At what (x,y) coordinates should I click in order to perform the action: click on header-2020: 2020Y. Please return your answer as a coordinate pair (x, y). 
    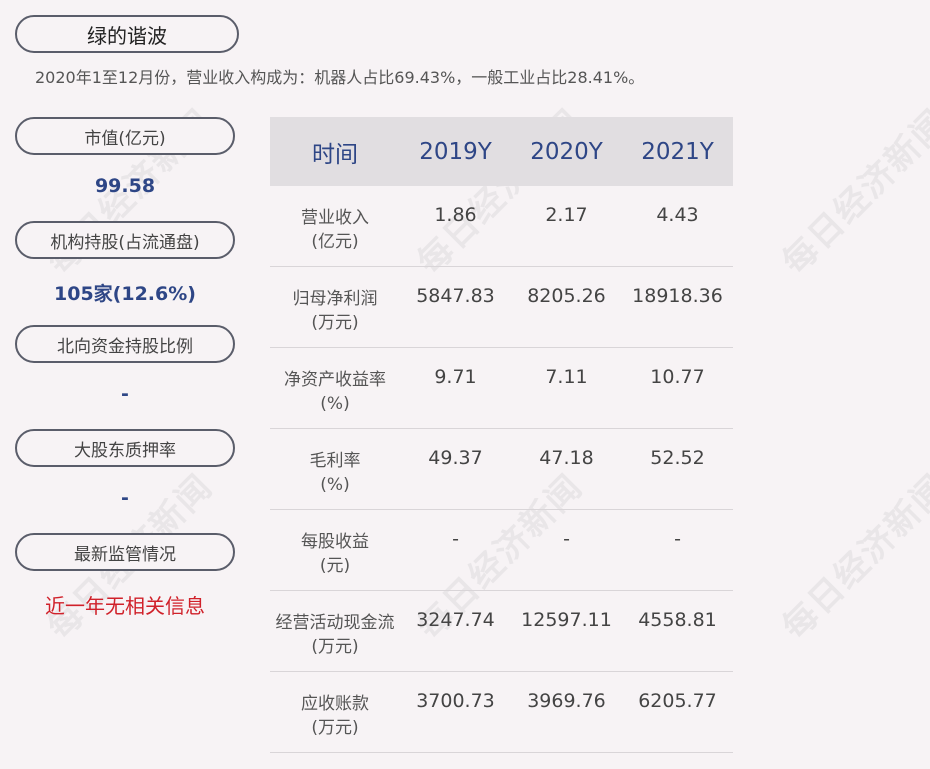
    Looking at the image, I should click on (566, 151).